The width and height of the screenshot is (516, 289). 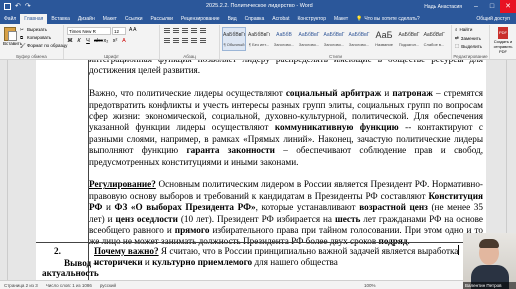 I want to click on word-count: Число слов: 1 из 1086, so click(x=69, y=285).